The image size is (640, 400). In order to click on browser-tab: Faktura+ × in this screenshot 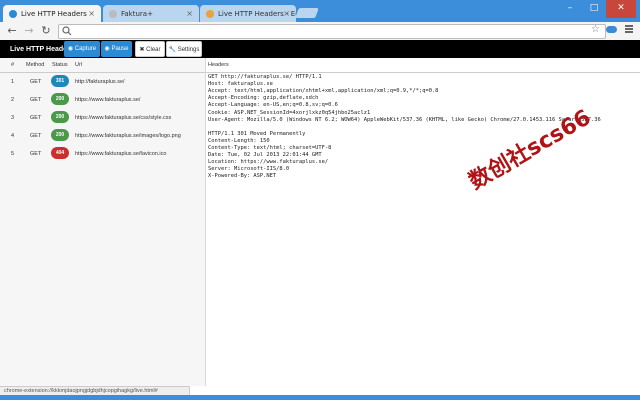, I will do `click(151, 13)`.